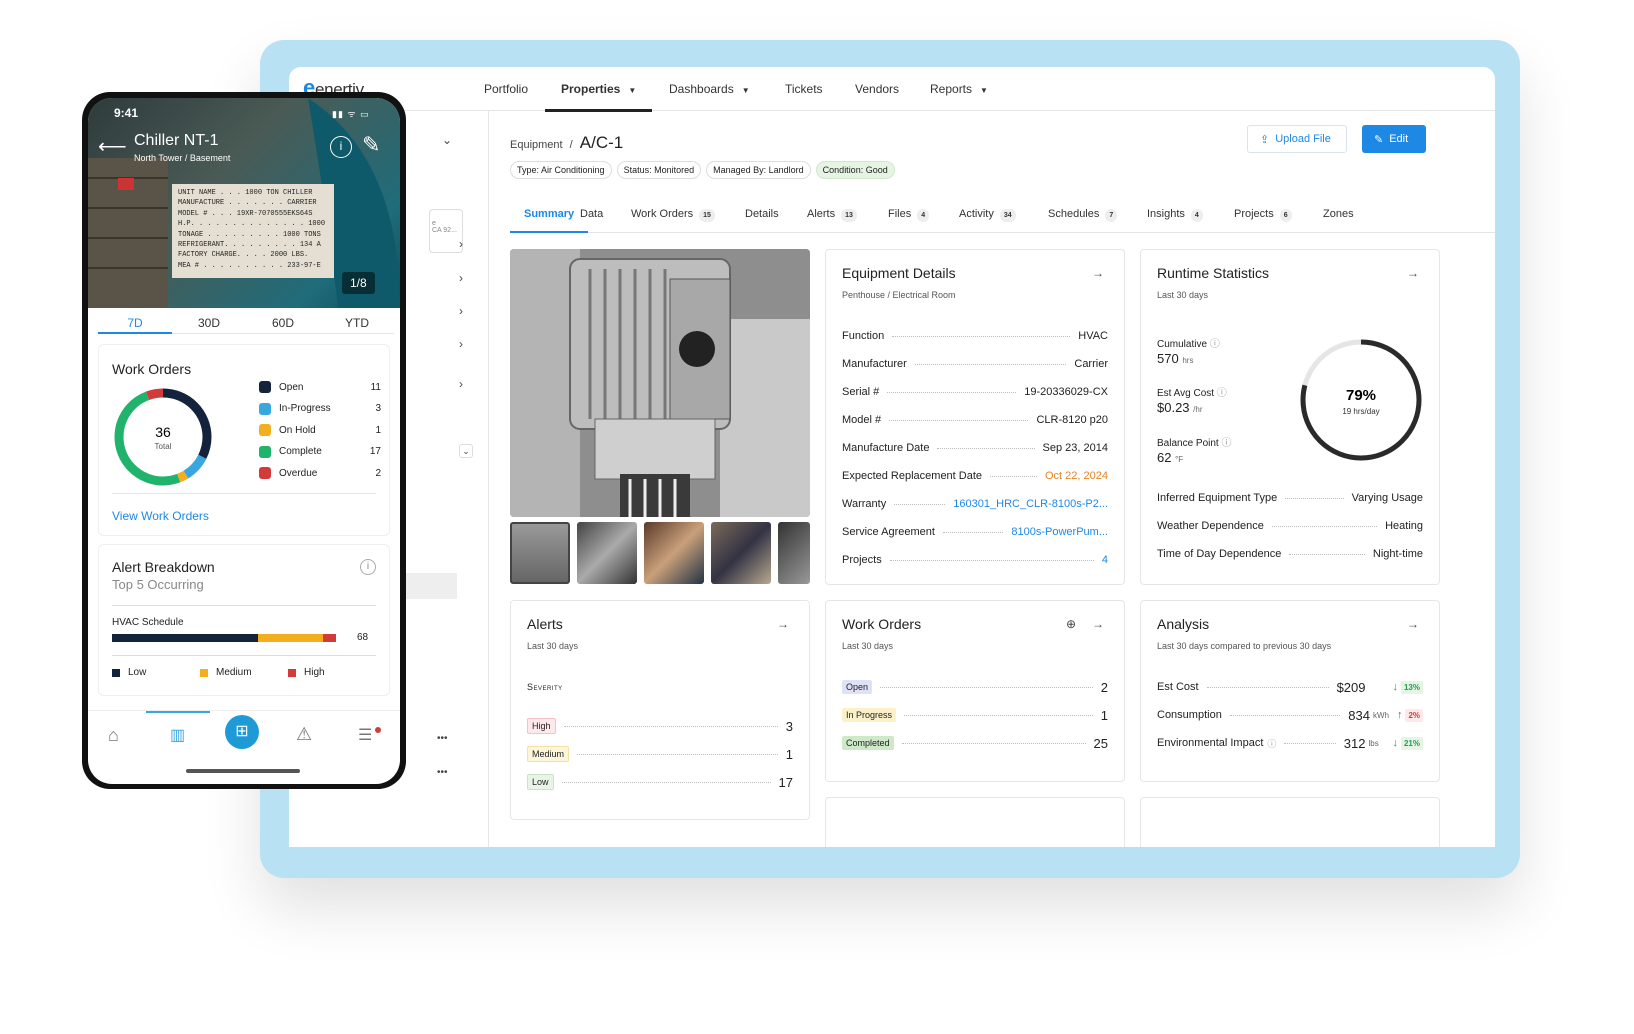  Describe the element at coordinates (1188, 443) in the screenshot. I see `stat-label: Balance Point` at that location.